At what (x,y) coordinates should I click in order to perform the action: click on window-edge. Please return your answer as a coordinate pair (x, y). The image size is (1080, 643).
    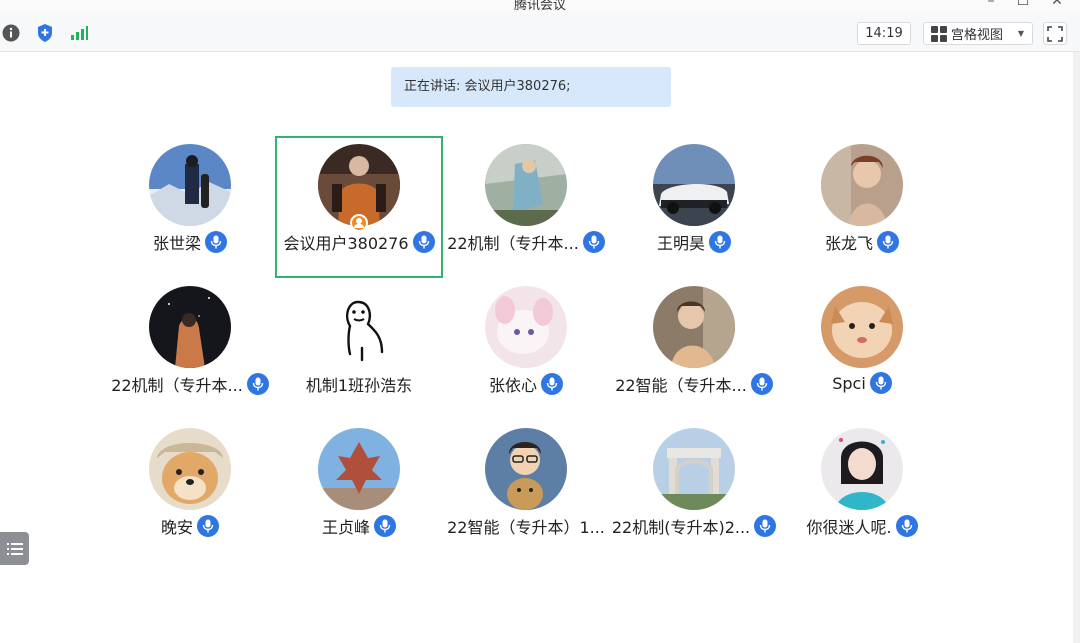
    Looking at the image, I should click on (1076, 347).